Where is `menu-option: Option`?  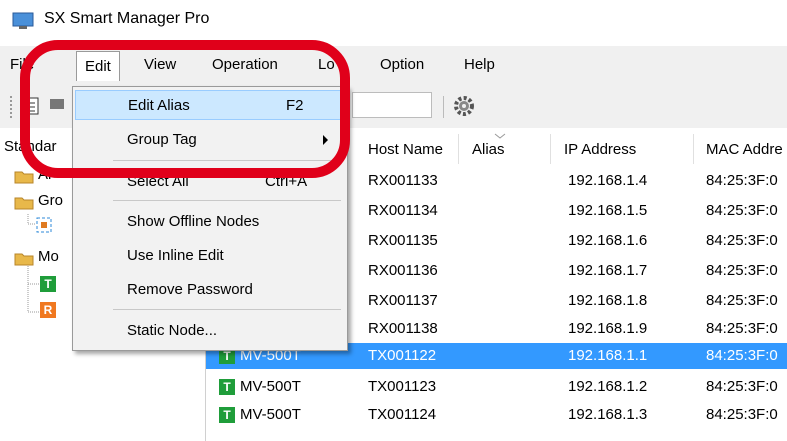 menu-option: Option is located at coordinates (402, 64).